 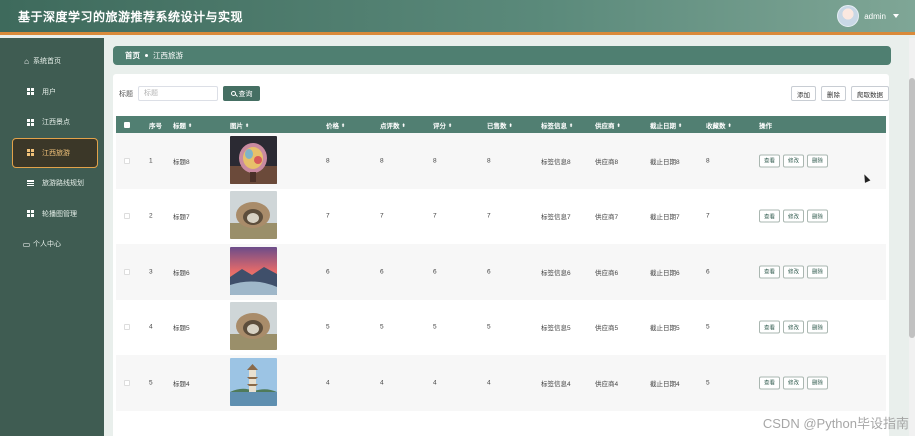 What do you see at coordinates (501, 327) in the screenshot?
I see `table-row: 4 标题5 5 5 5 5 标签信息5 供应商5 截止日期5 5 查看 修改 删除` at bounding box center [501, 327].